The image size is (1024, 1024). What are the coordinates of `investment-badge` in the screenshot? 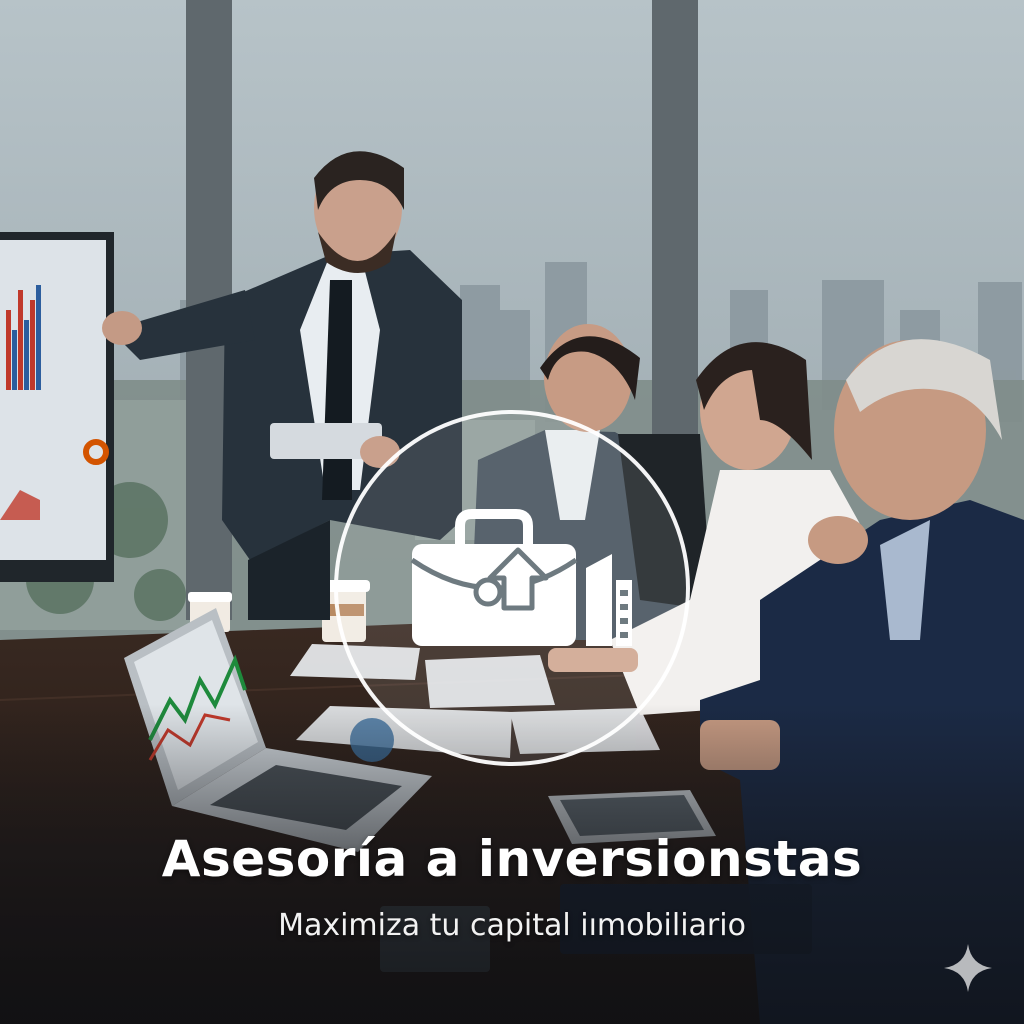 It's located at (512, 588).